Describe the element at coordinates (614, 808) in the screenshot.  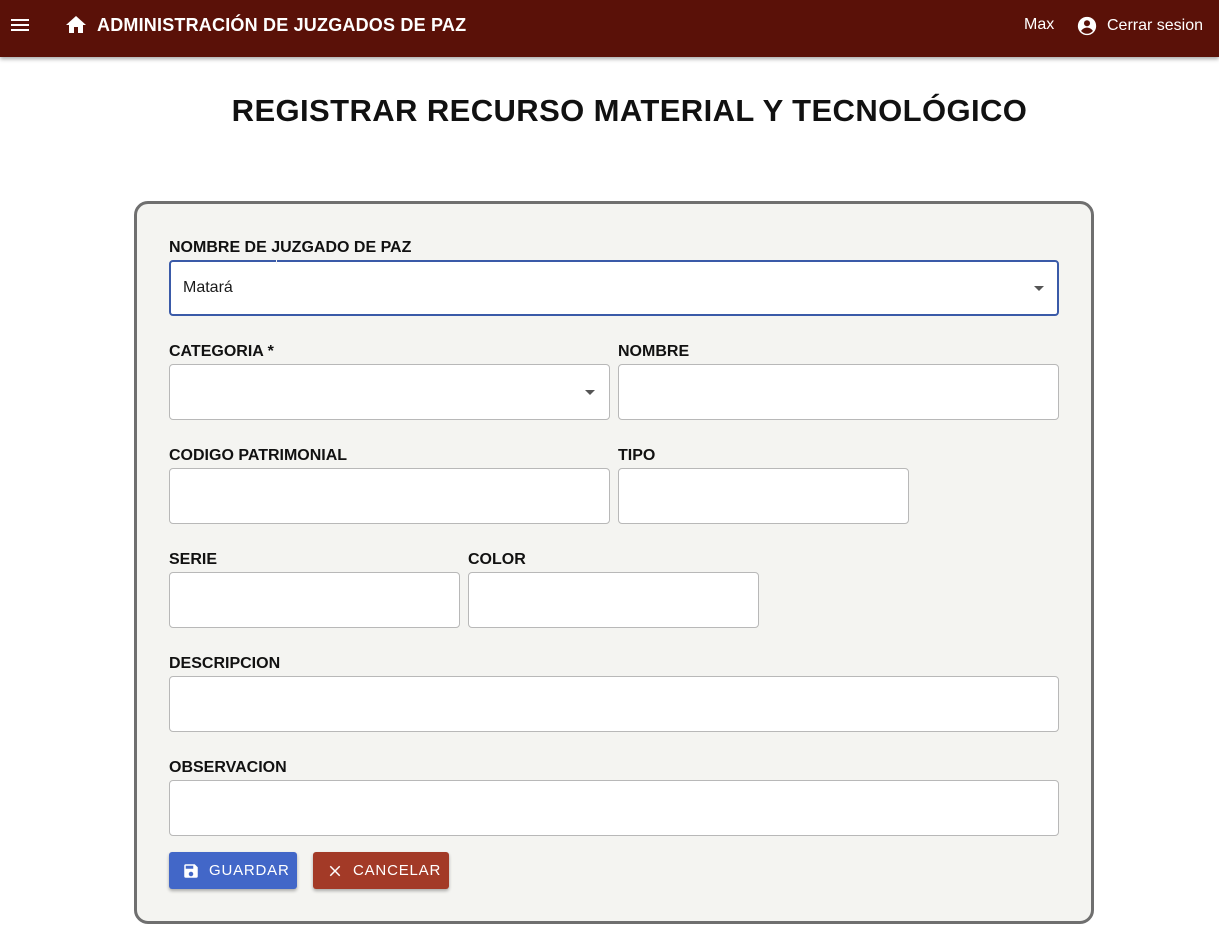
I see `observacion-input` at that location.